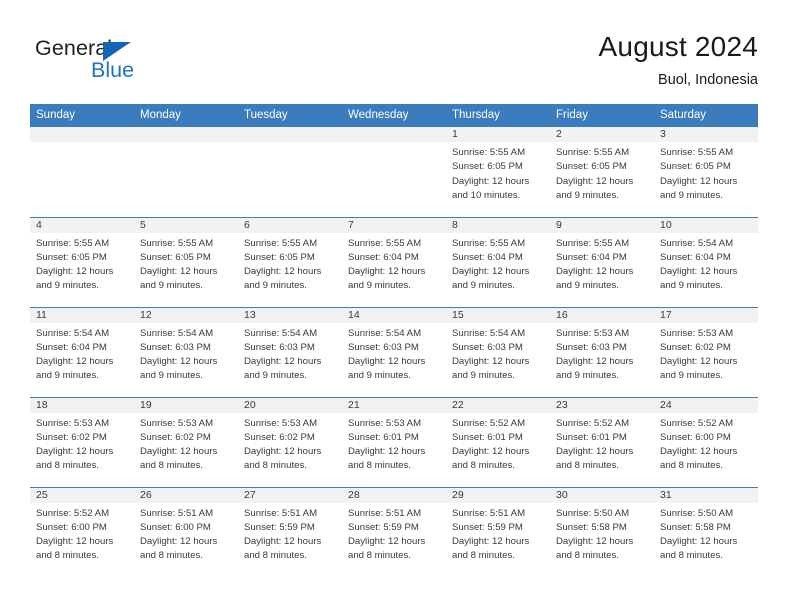  What do you see at coordinates (150, 64) in the screenshot?
I see `general-blue-logo: General Blue` at bounding box center [150, 64].